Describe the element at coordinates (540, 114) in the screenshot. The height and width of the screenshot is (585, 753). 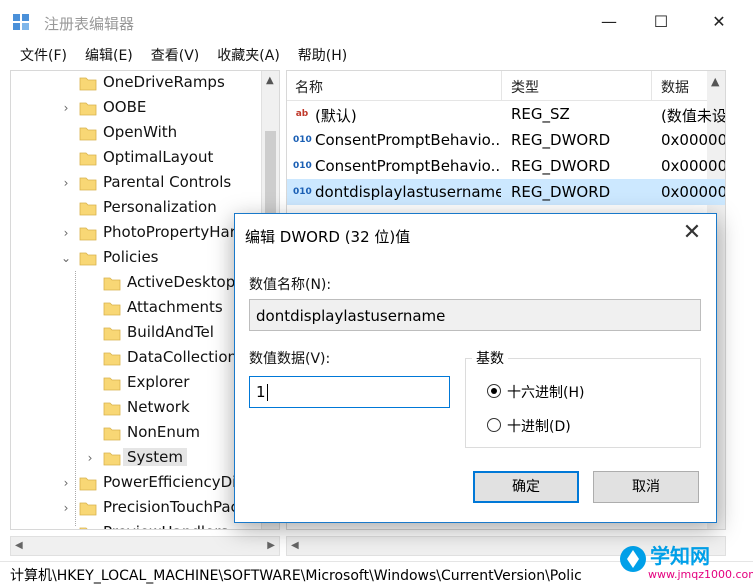
I see `value-type: REG_SZ` at that location.